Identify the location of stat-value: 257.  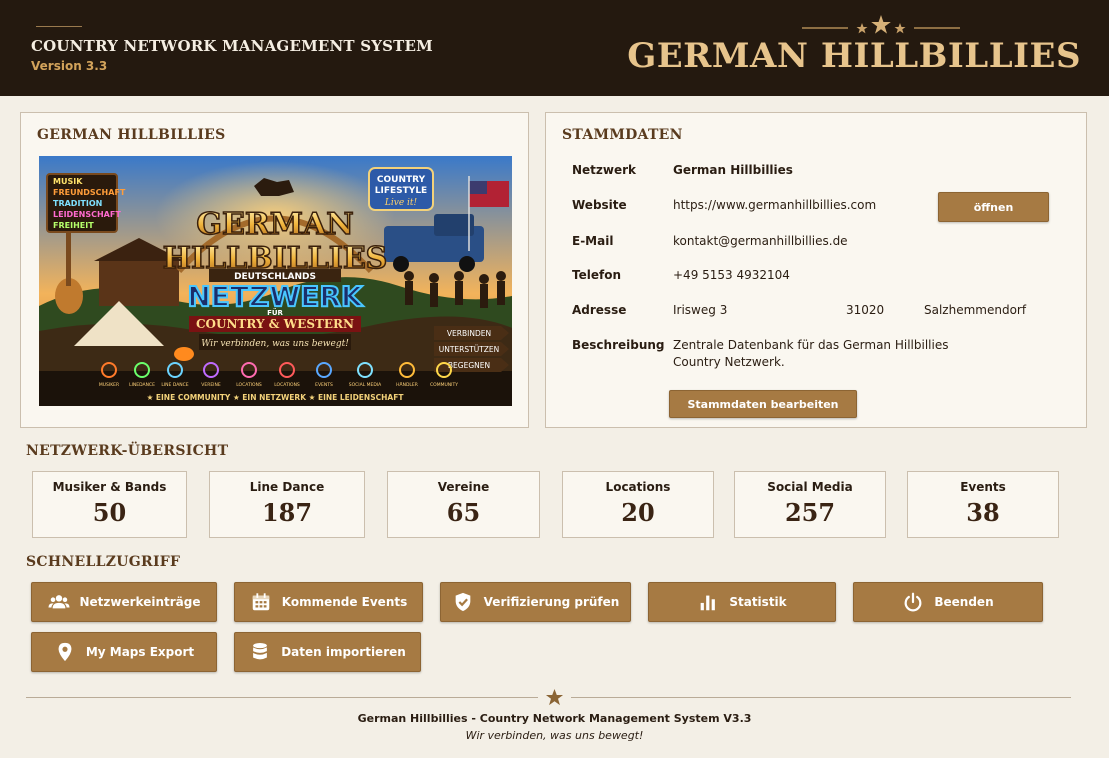
(810, 512).